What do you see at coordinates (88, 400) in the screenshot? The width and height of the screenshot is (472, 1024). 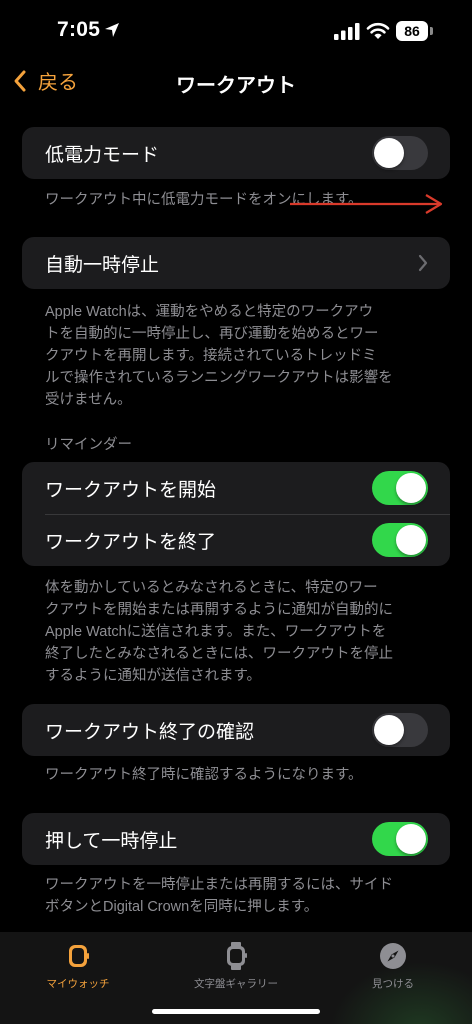 I see `footer-line: 受けません。` at bounding box center [88, 400].